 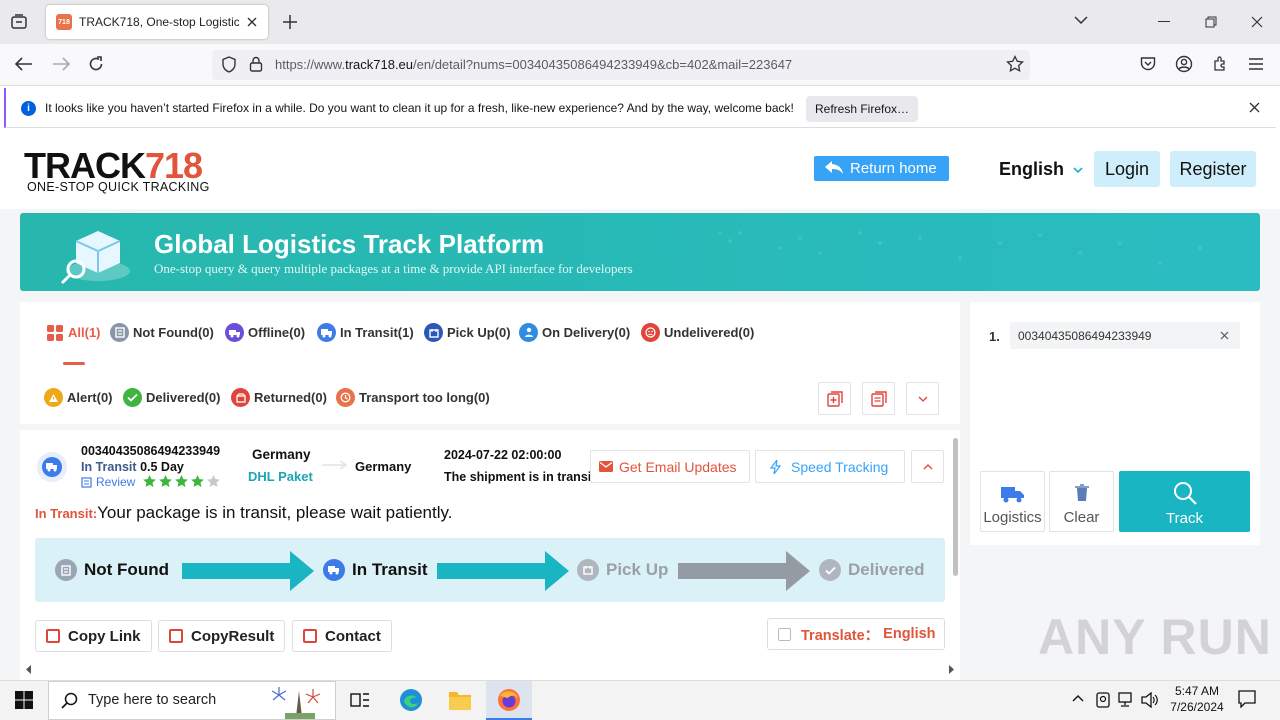 What do you see at coordinates (951, 669) in the screenshot?
I see `scroll-right-icon` at bounding box center [951, 669].